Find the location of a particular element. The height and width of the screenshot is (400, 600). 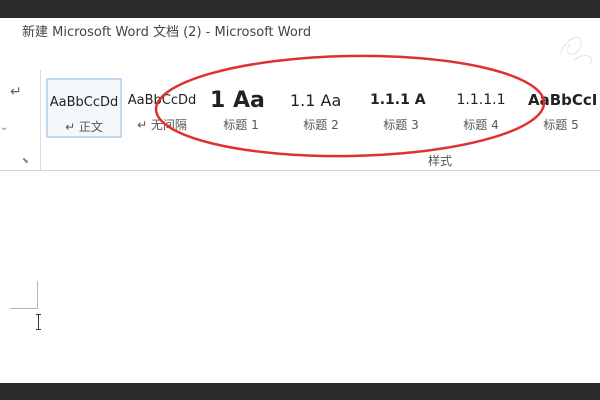

style-label: 标题 3 is located at coordinates (401, 125).